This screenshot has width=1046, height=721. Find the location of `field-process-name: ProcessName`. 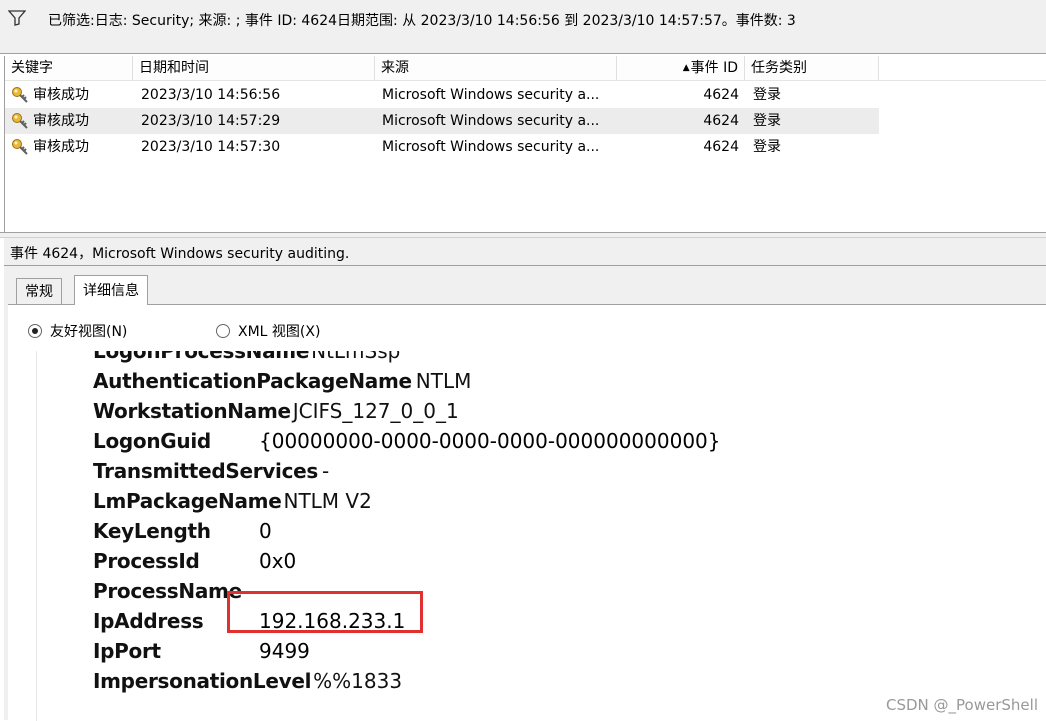

field-process-name: ProcessName is located at coordinates (167, 591).